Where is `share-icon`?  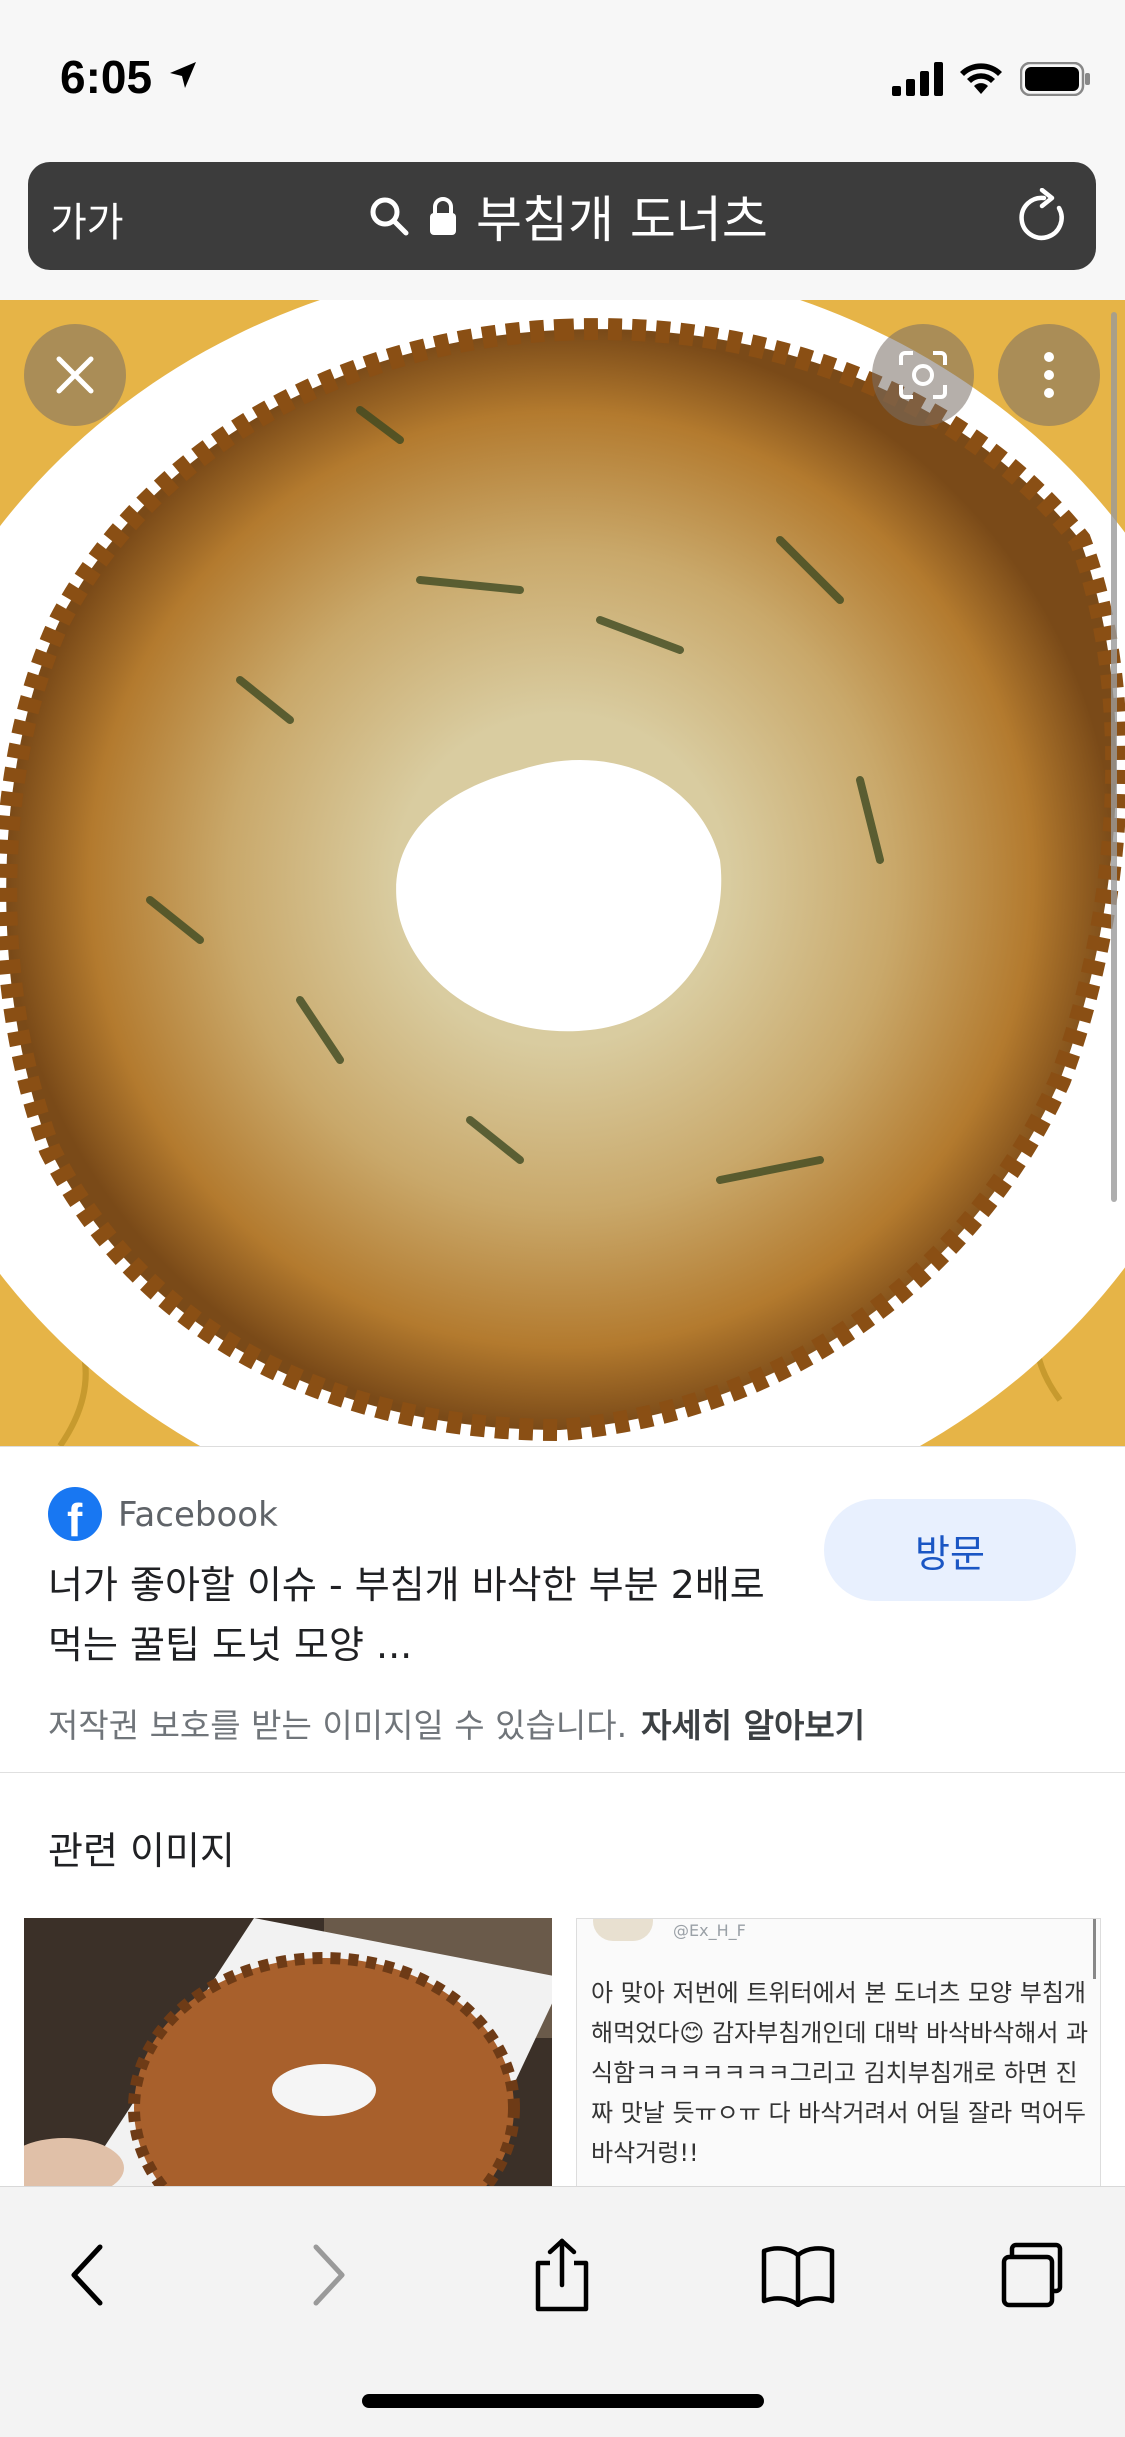
share-icon is located at coordinates (562, 2275).